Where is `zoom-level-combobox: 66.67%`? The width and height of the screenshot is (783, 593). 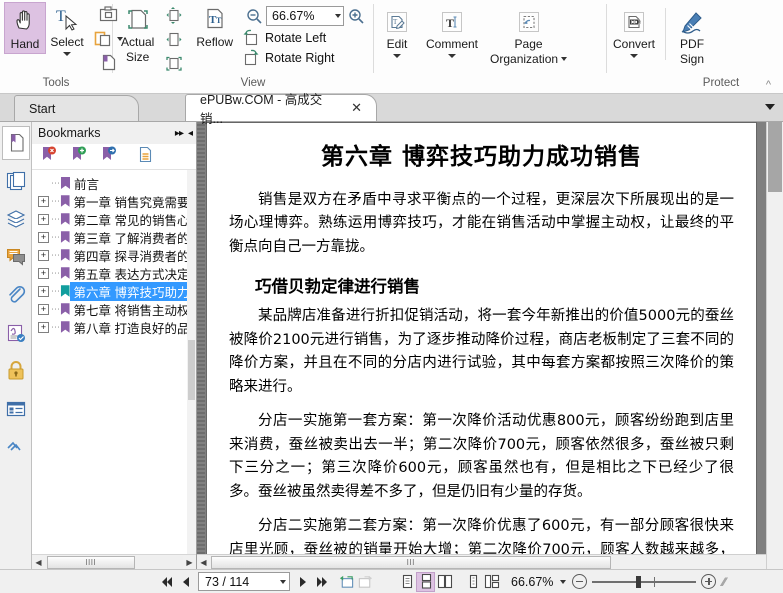
zoom-level-combobox: 66.67% is located at coordinates (305, 16).